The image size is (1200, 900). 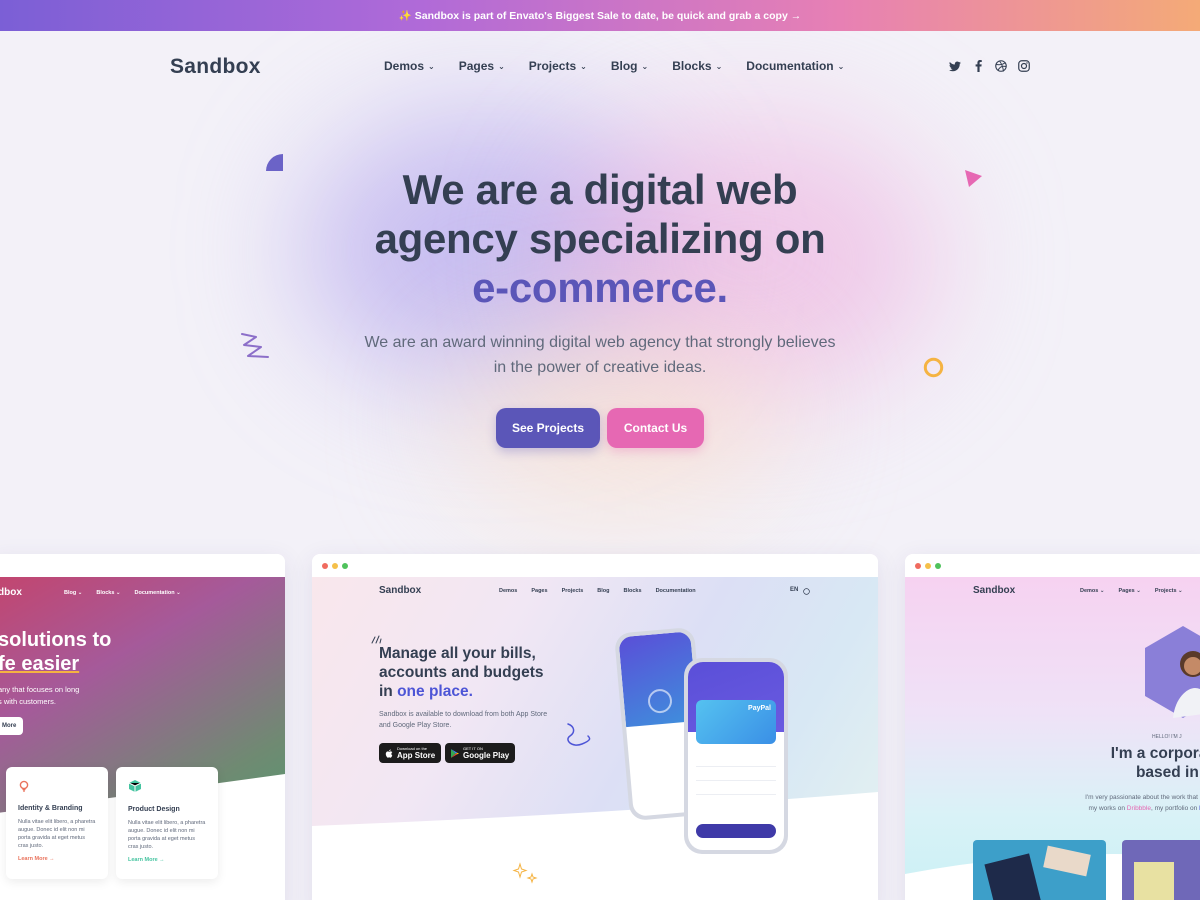 I want to click on preview-more-button: d More, so click(x=11, y=726).